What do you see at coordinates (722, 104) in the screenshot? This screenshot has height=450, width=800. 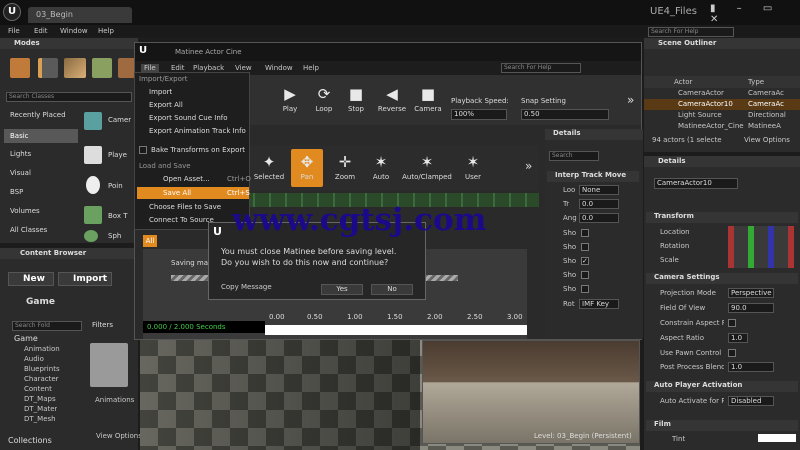 I see `outliner-row-selected: CameraActor10 CameraAc` at bounding box center [722, 104].